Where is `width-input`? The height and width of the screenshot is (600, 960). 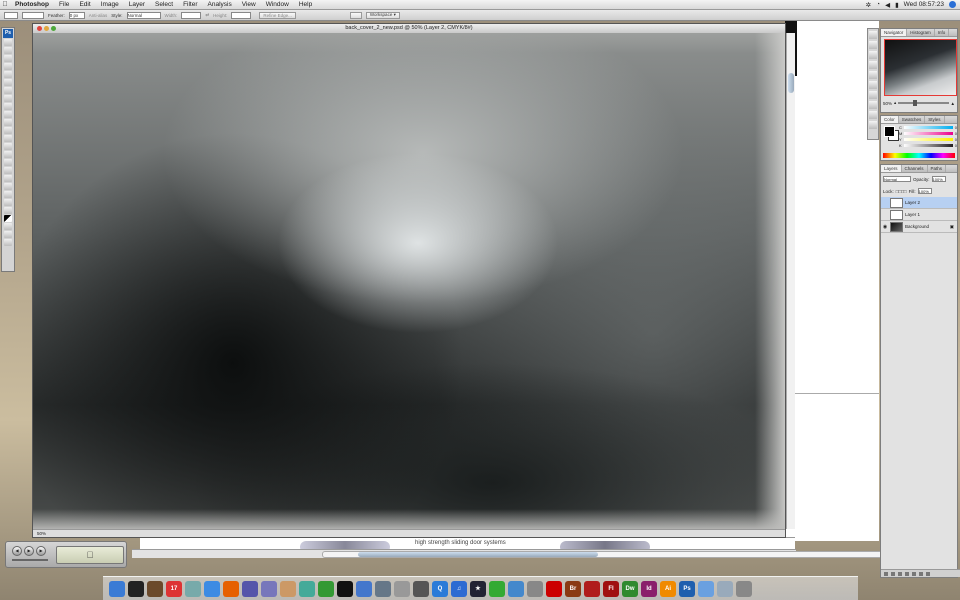 width-input is located at coordinates (191, 15).